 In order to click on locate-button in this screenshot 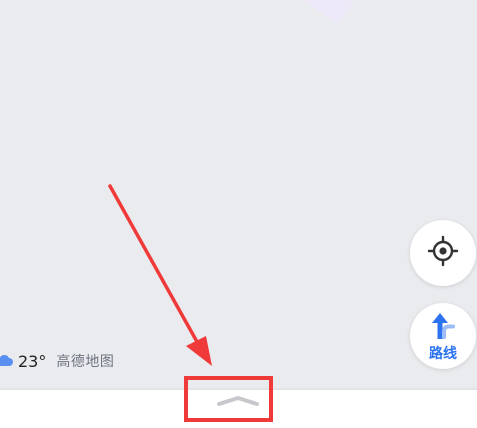, I will do `click(443, 253)`.